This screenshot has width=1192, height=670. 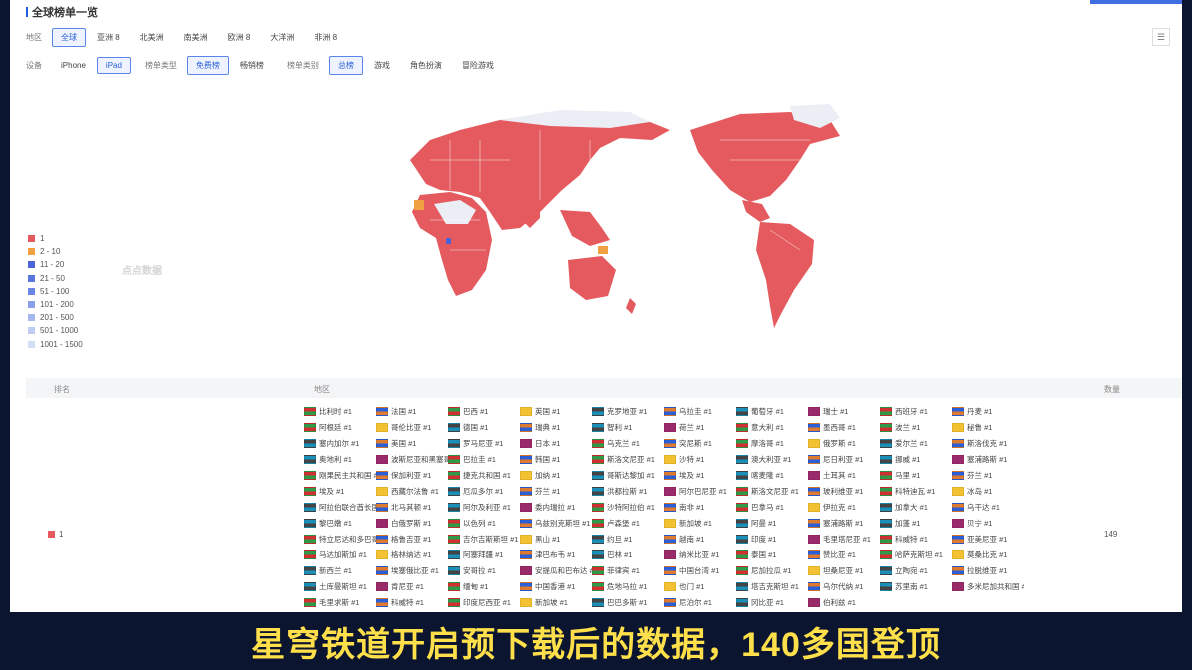 What do you see at coordinates (55, 304) in the screenshot?
I see `legend-item: 101 - 200` at bounding box center [55, 304].